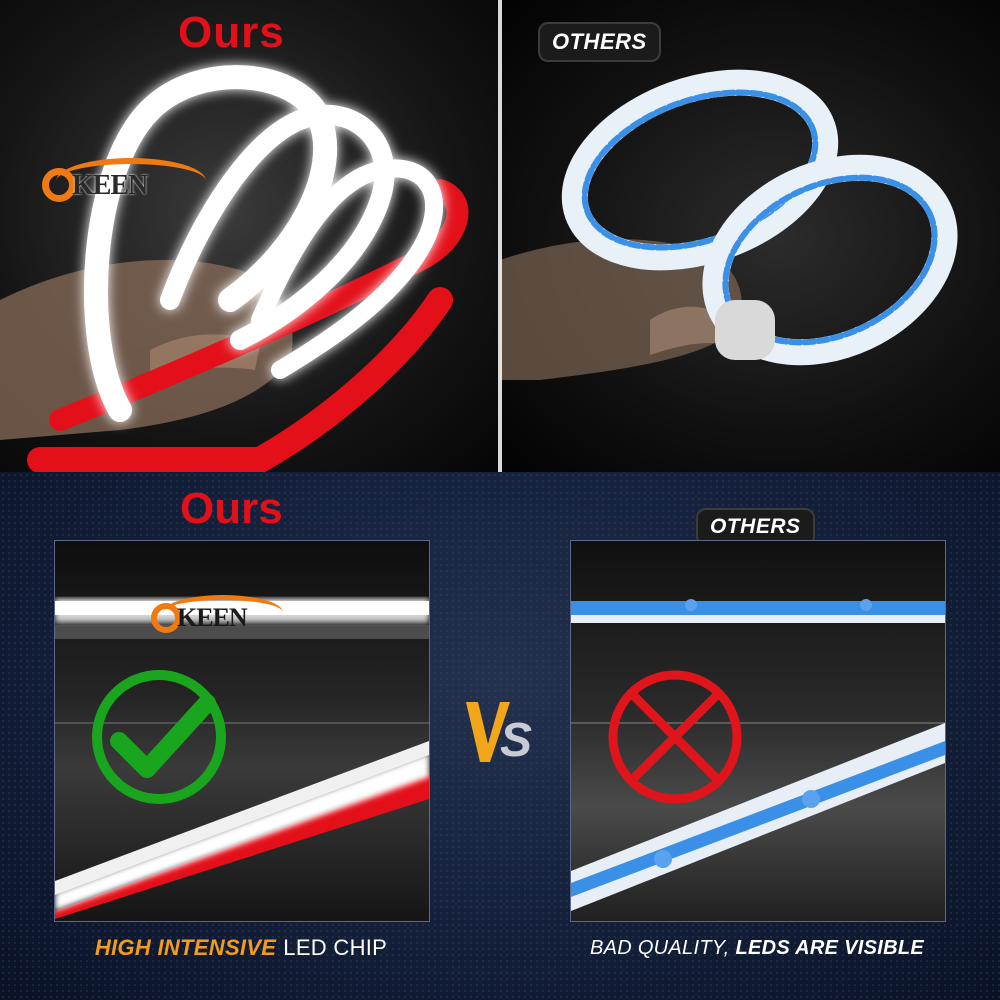 The height and width of the screenshot is (1000, 1000). What do you see at coordinates (242, 731) in the screenshot?
I see `ours-closeup-photo: KEEN` at bounding box center [242, 731].